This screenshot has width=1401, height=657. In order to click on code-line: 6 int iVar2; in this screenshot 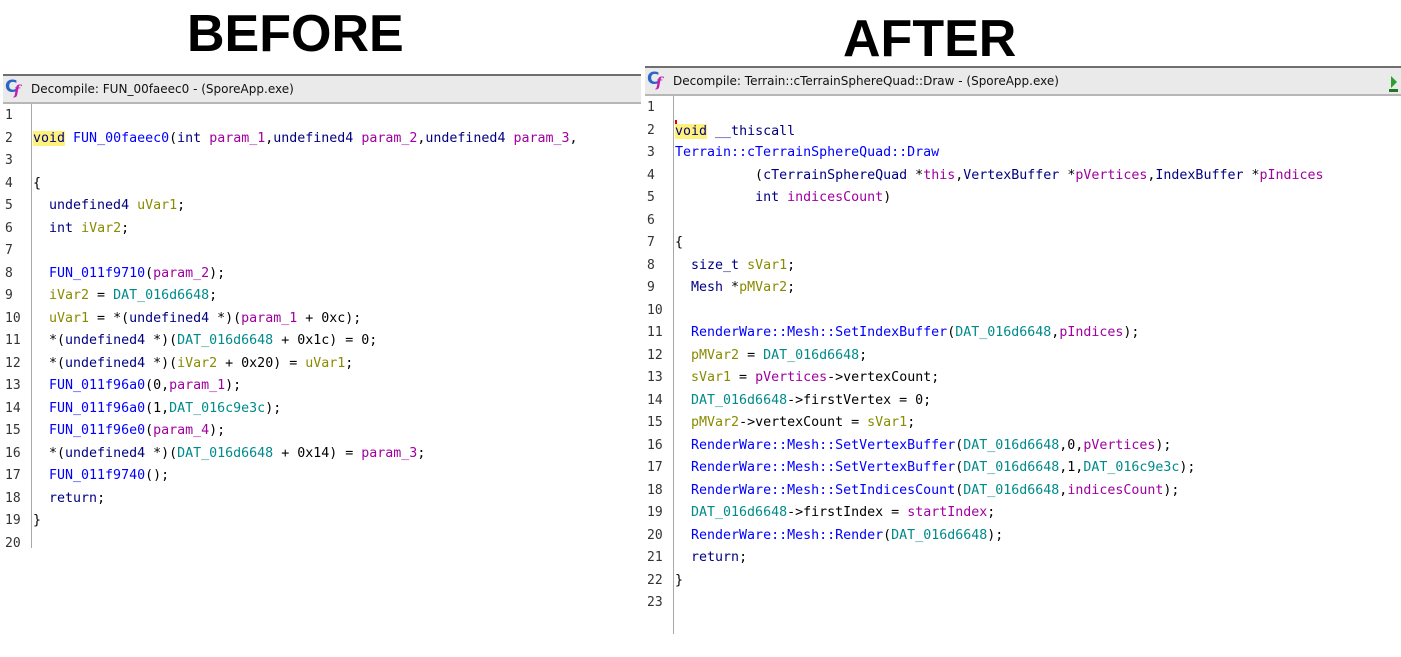, I will do `click(322, 229)`.